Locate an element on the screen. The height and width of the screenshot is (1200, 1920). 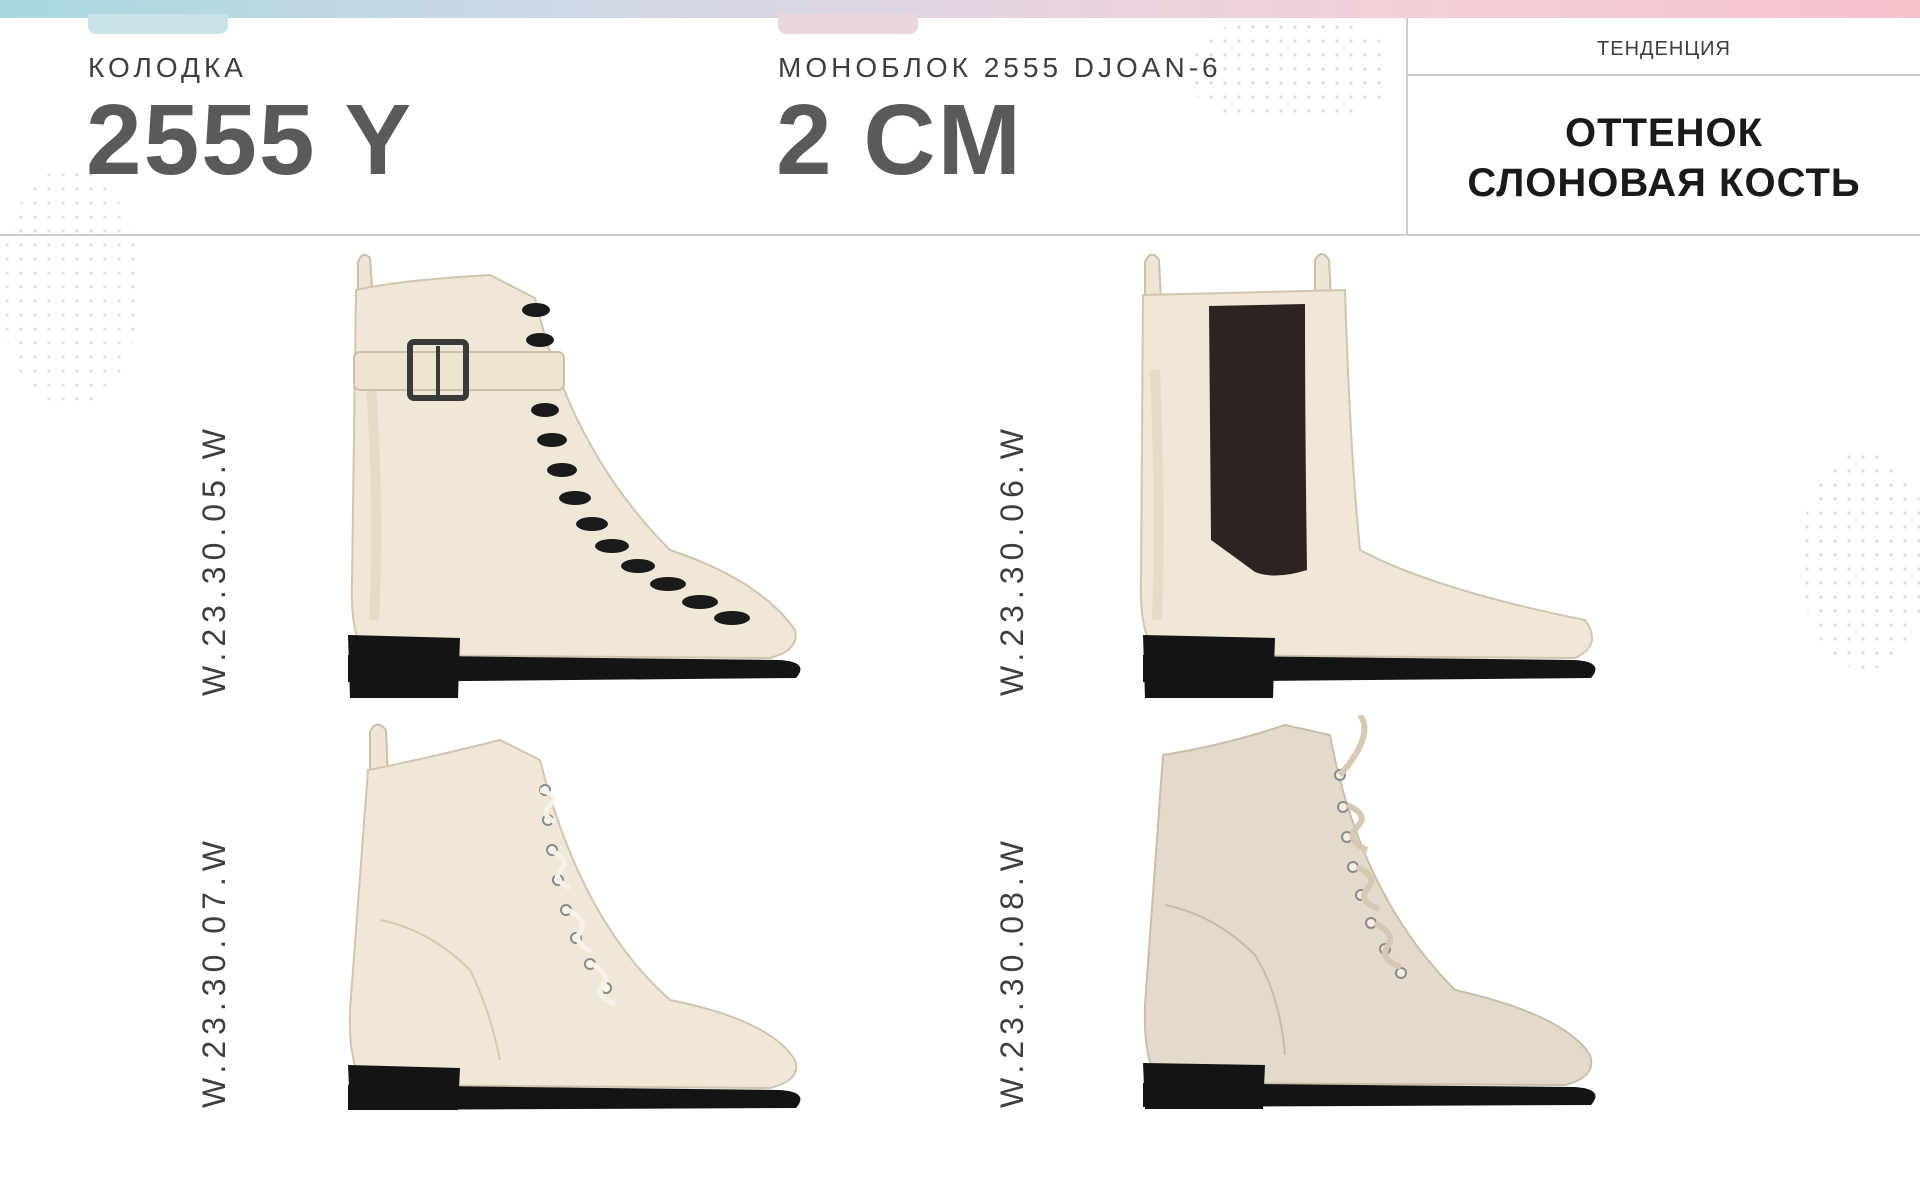
monoblock-value: 2 CM is located at coordinates (899, 140).